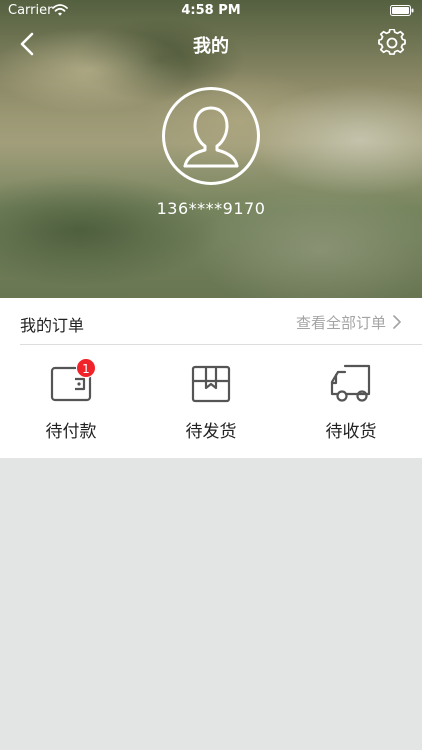 This screenshot has width=422, height=750. Describe the element at coordinates (86, 368) in the screenshot. I see `pending-payment-count-badge: 1` at that location.